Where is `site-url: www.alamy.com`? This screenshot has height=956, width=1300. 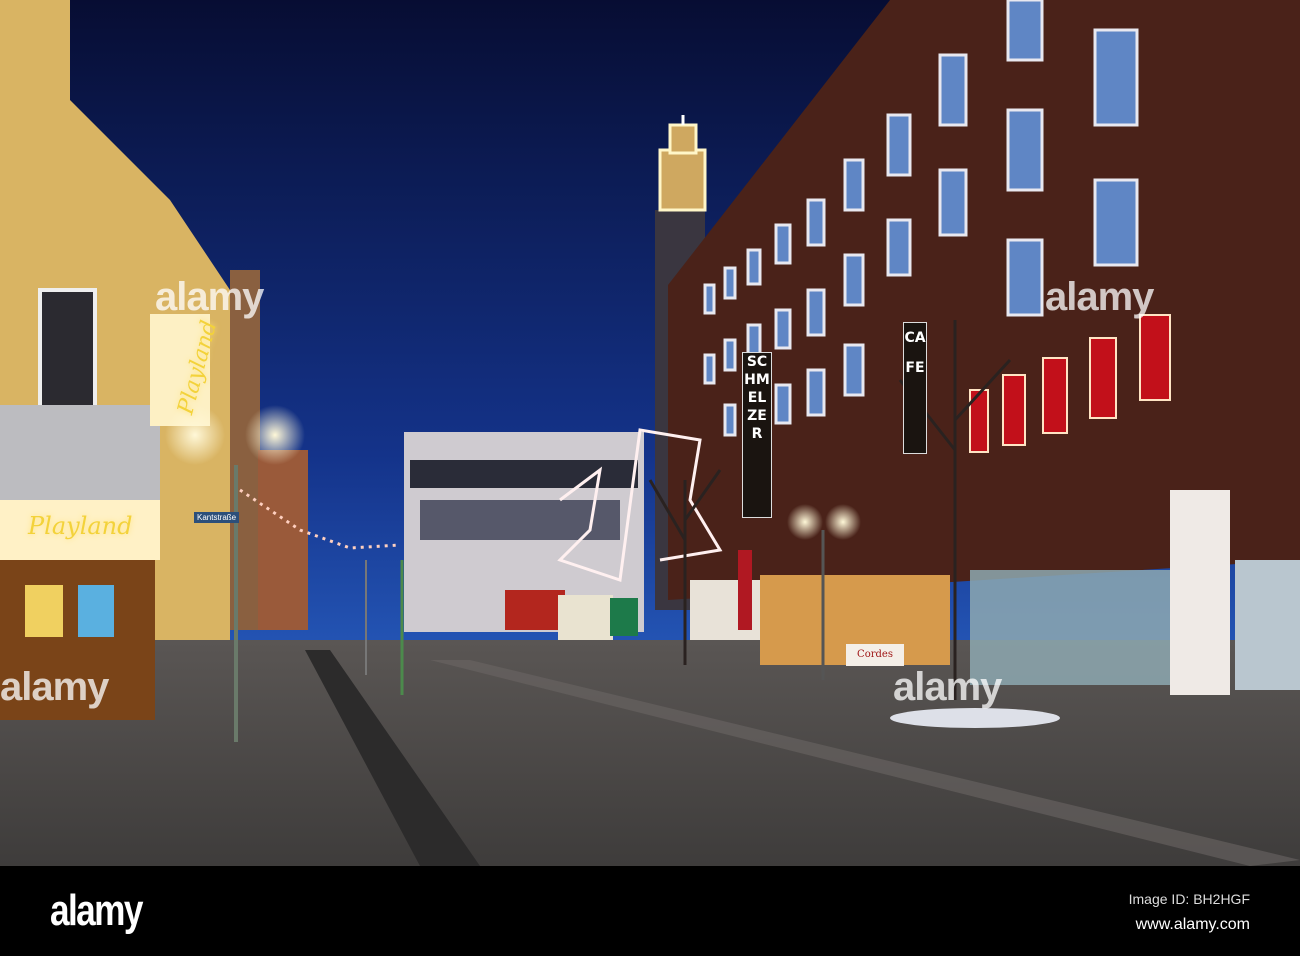
site-url: www.alamy.com is located at coordinates (1193, 925).